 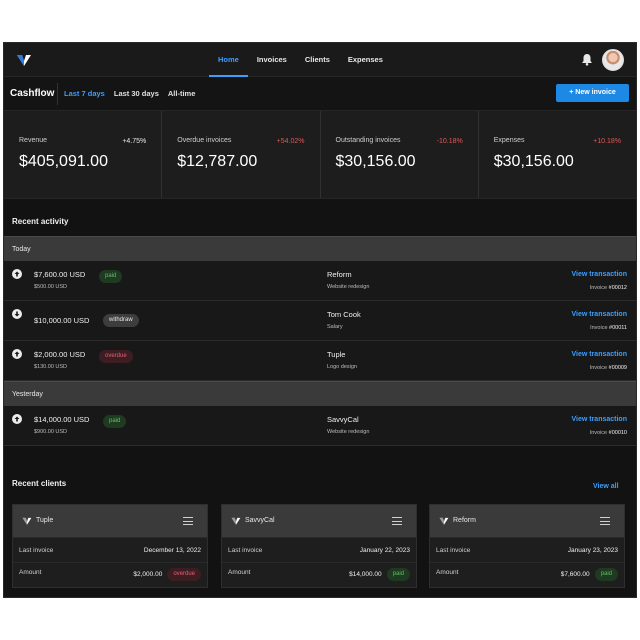 I want to click on tab-all-time: All-time, so click(x=182, y=93).